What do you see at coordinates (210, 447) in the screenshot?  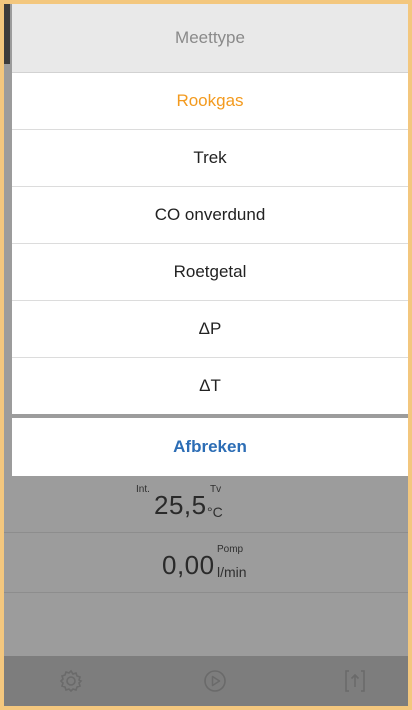 I see `cancel-button: Afbreken` at bounding box center [210, 447].